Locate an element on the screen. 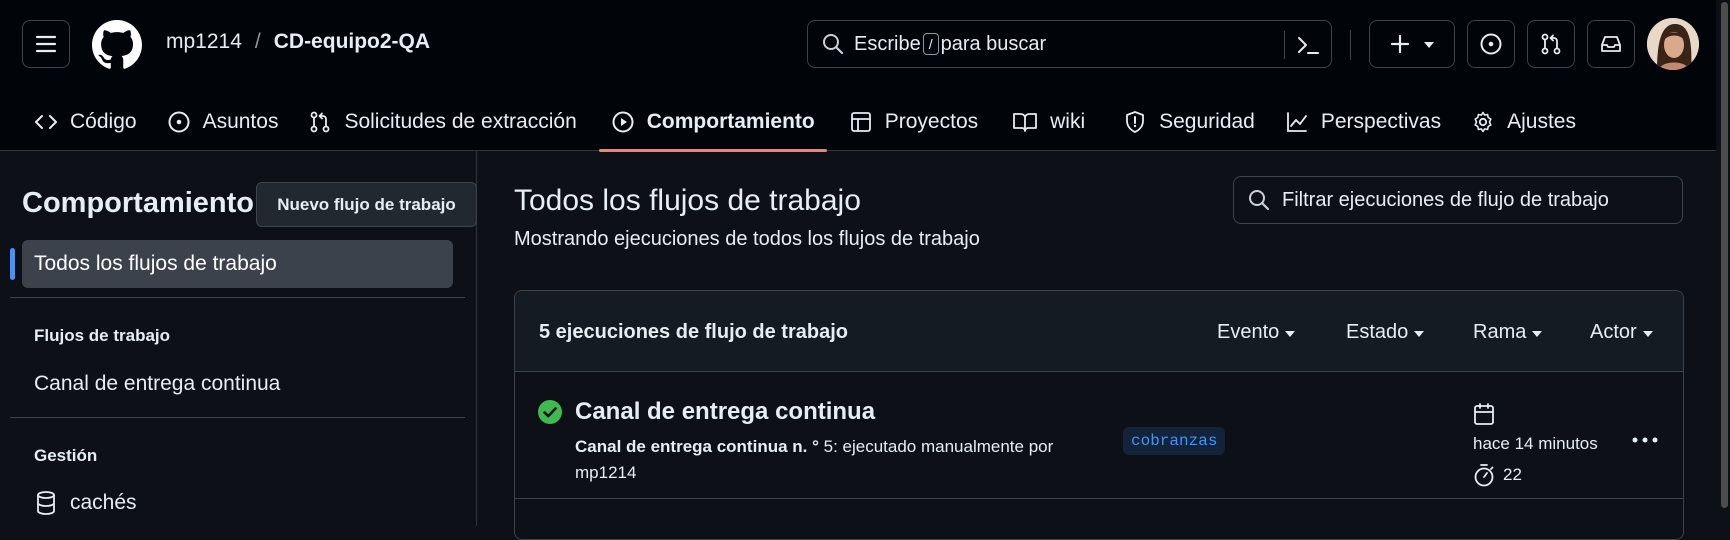 This screenshot has width=1730, height=540. code-icon is located at coordinates (46, 121).